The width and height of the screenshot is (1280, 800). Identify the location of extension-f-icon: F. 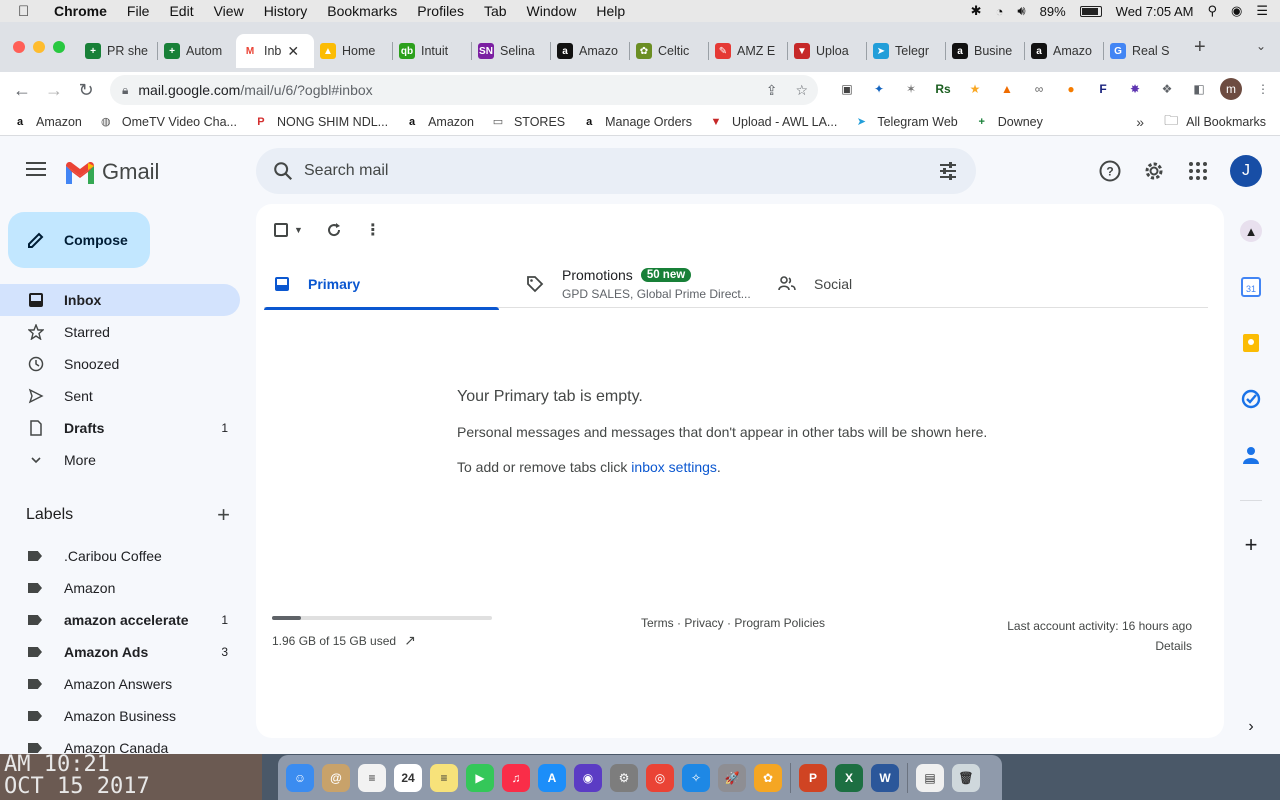
(1103, 89).